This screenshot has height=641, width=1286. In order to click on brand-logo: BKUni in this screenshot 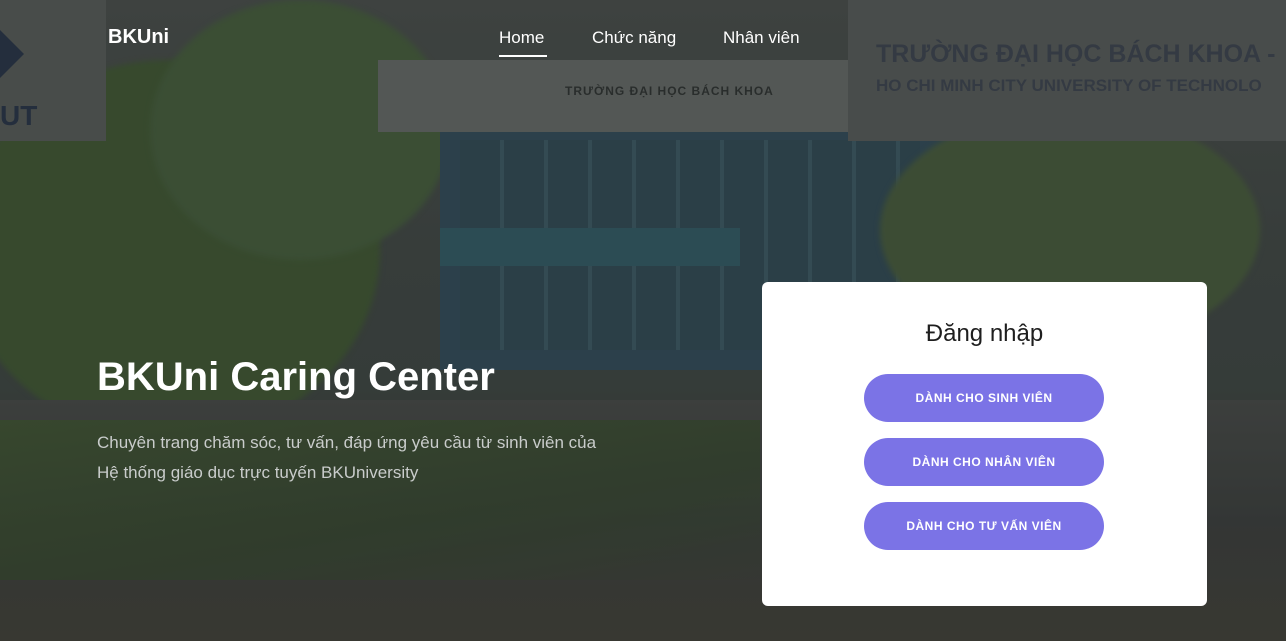, I will do `click(138, 37)`.